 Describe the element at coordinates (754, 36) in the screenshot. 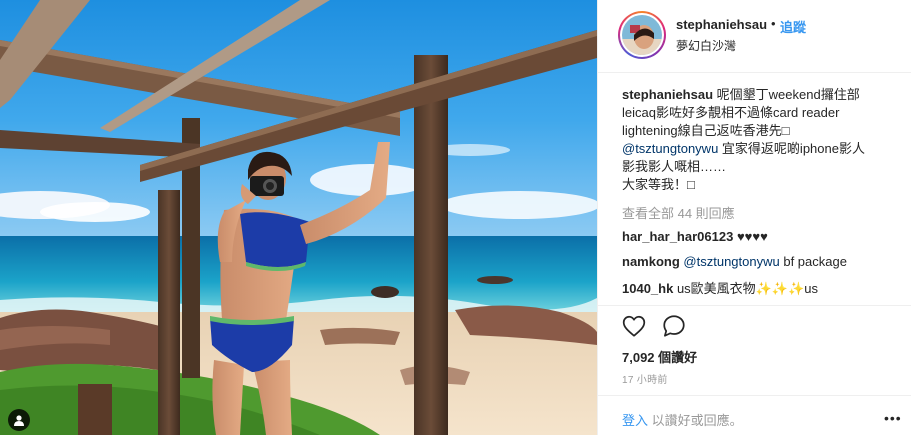

I see `post-header: stephaniehsau • 追蹤 夢幻白沙灣` at that location.